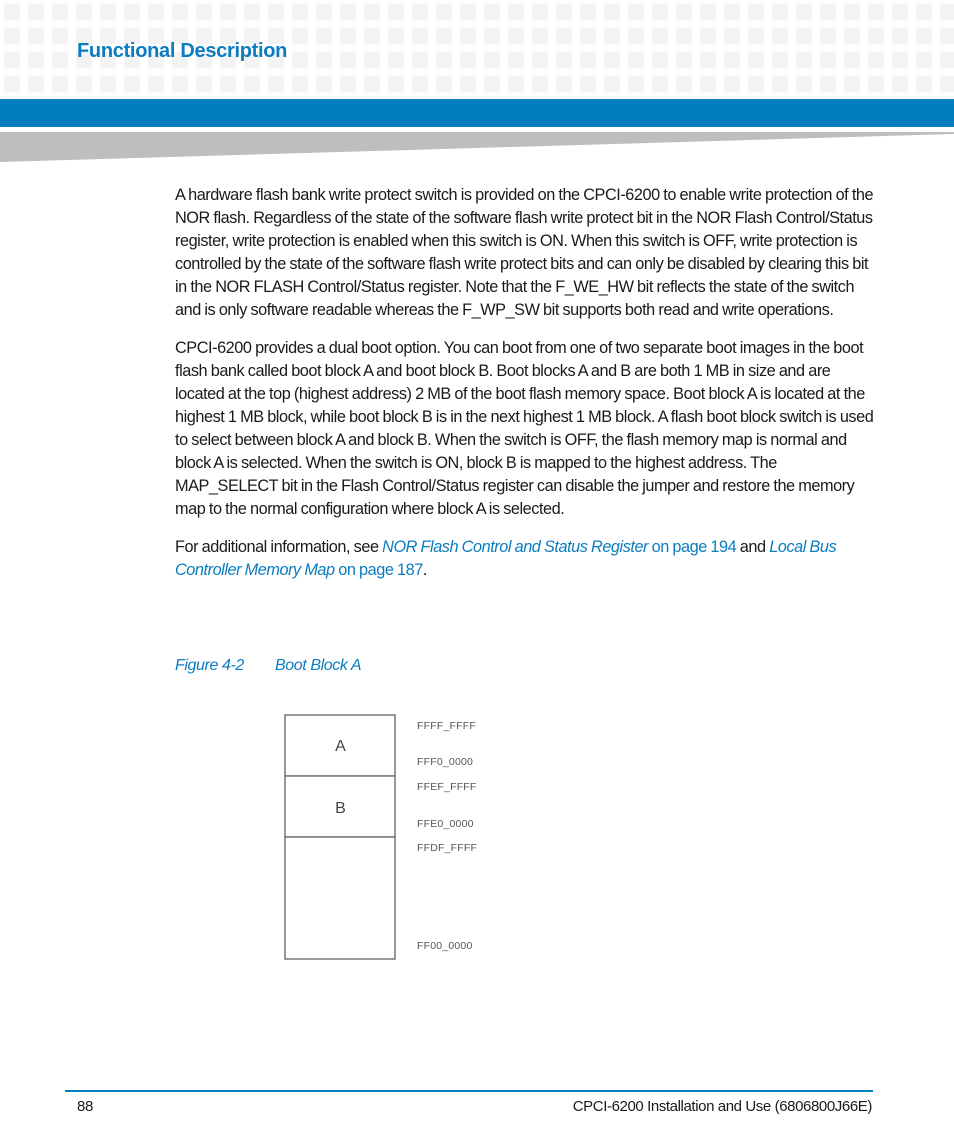  What do you see at coordinates (477, 113) in the screenshot?
I see `header-blue-band` at bounding box center [477, 113].